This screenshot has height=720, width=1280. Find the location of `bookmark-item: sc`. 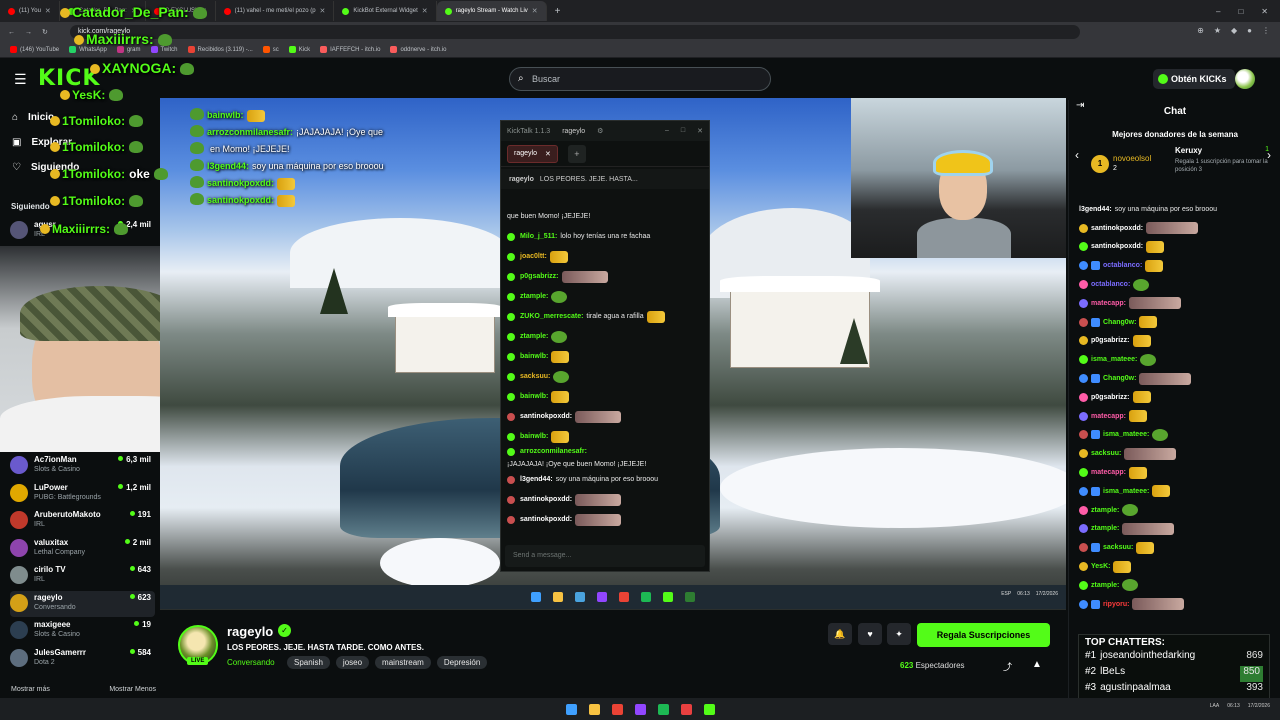

bookmark-item: sc is located at coordinates (270, 49).